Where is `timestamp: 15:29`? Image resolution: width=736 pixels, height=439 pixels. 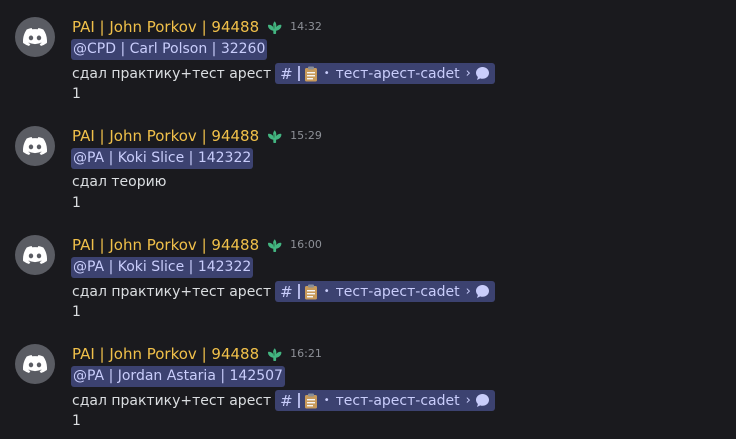 timestamp: 15:29 is located at coordinates (306, 136).